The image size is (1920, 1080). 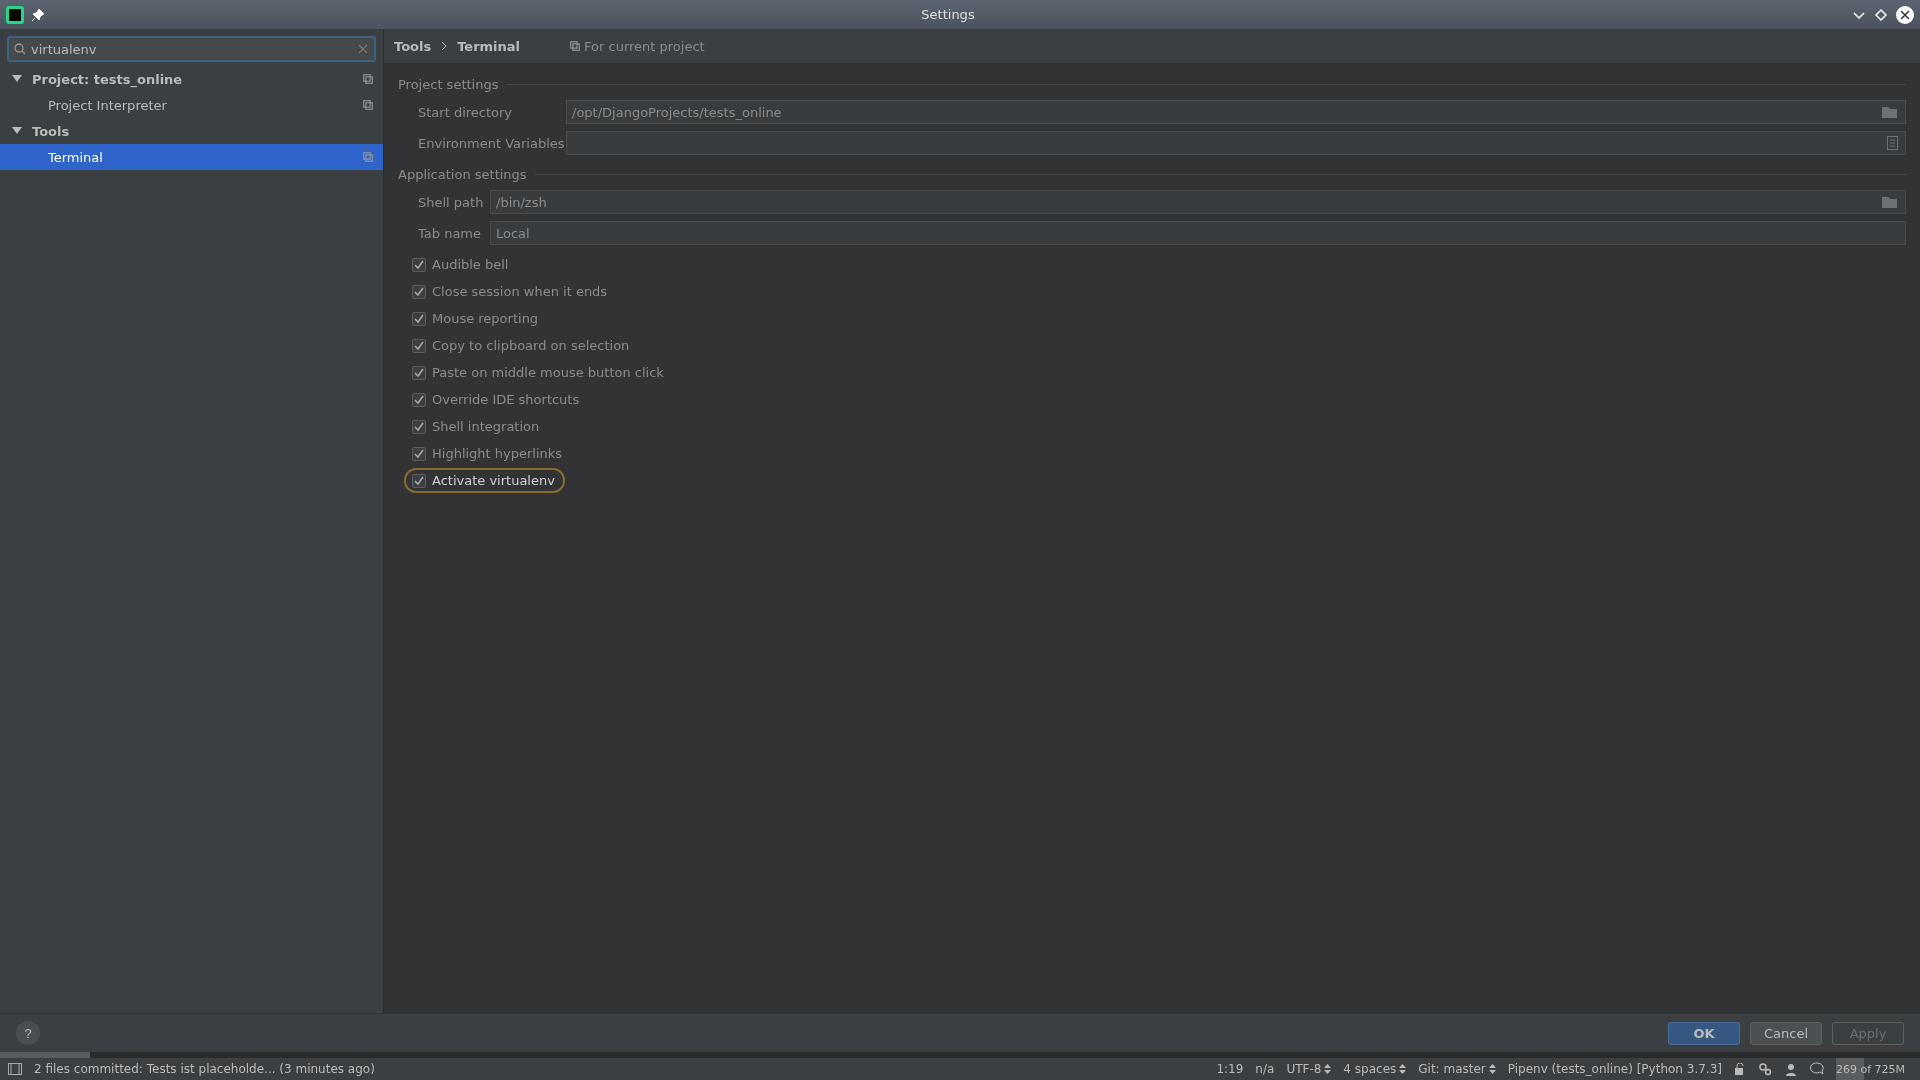 I want to click on breadcrumb-item: Terminal, so click(x=489, y=46).